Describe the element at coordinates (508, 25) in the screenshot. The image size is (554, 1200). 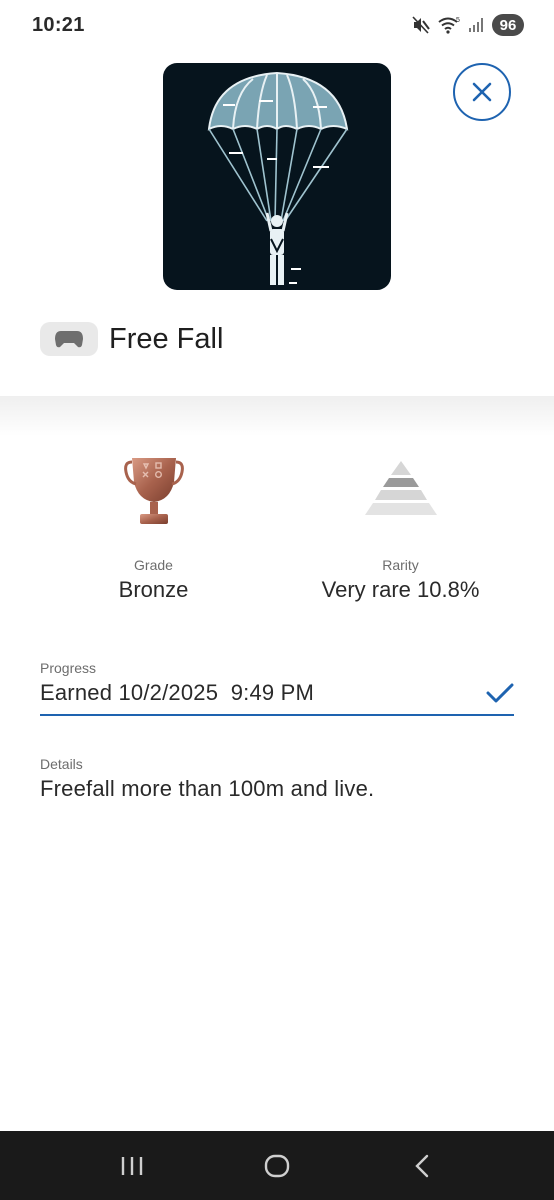
I see `battery-indicator: 96` at that location.